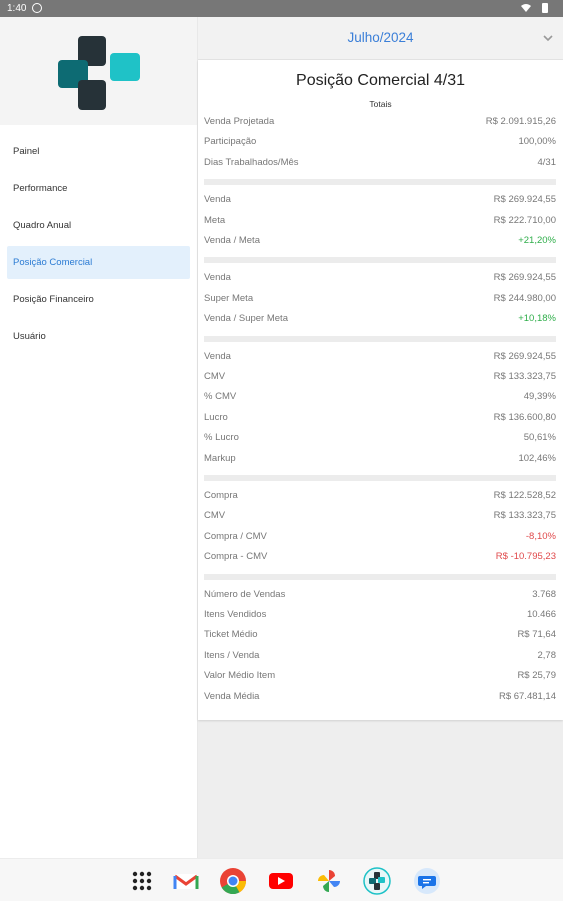 The height and width of the screenshot is (901, 563). What do you see at coordinates (216, 417) in the screenshot?
I see `row-label: Lucro` at bounding box center [216, 417].